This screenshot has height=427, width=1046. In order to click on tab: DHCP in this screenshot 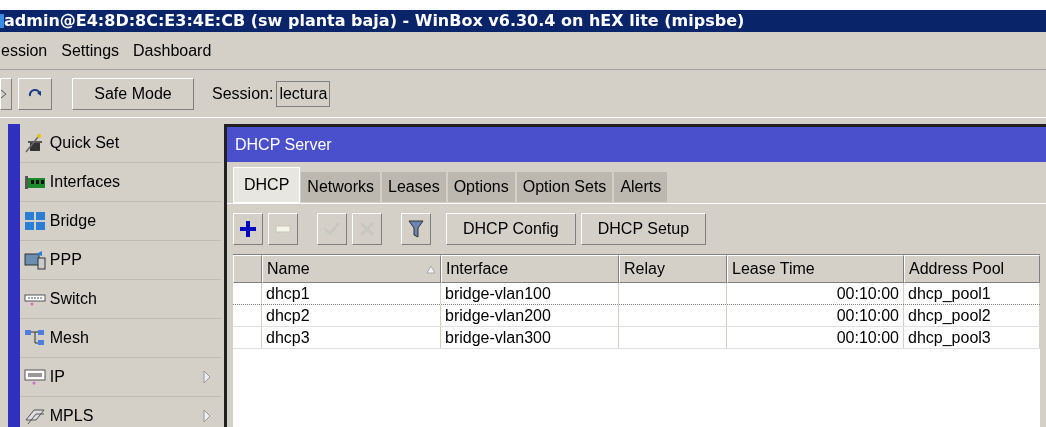, I will do `click(267, 185)`.